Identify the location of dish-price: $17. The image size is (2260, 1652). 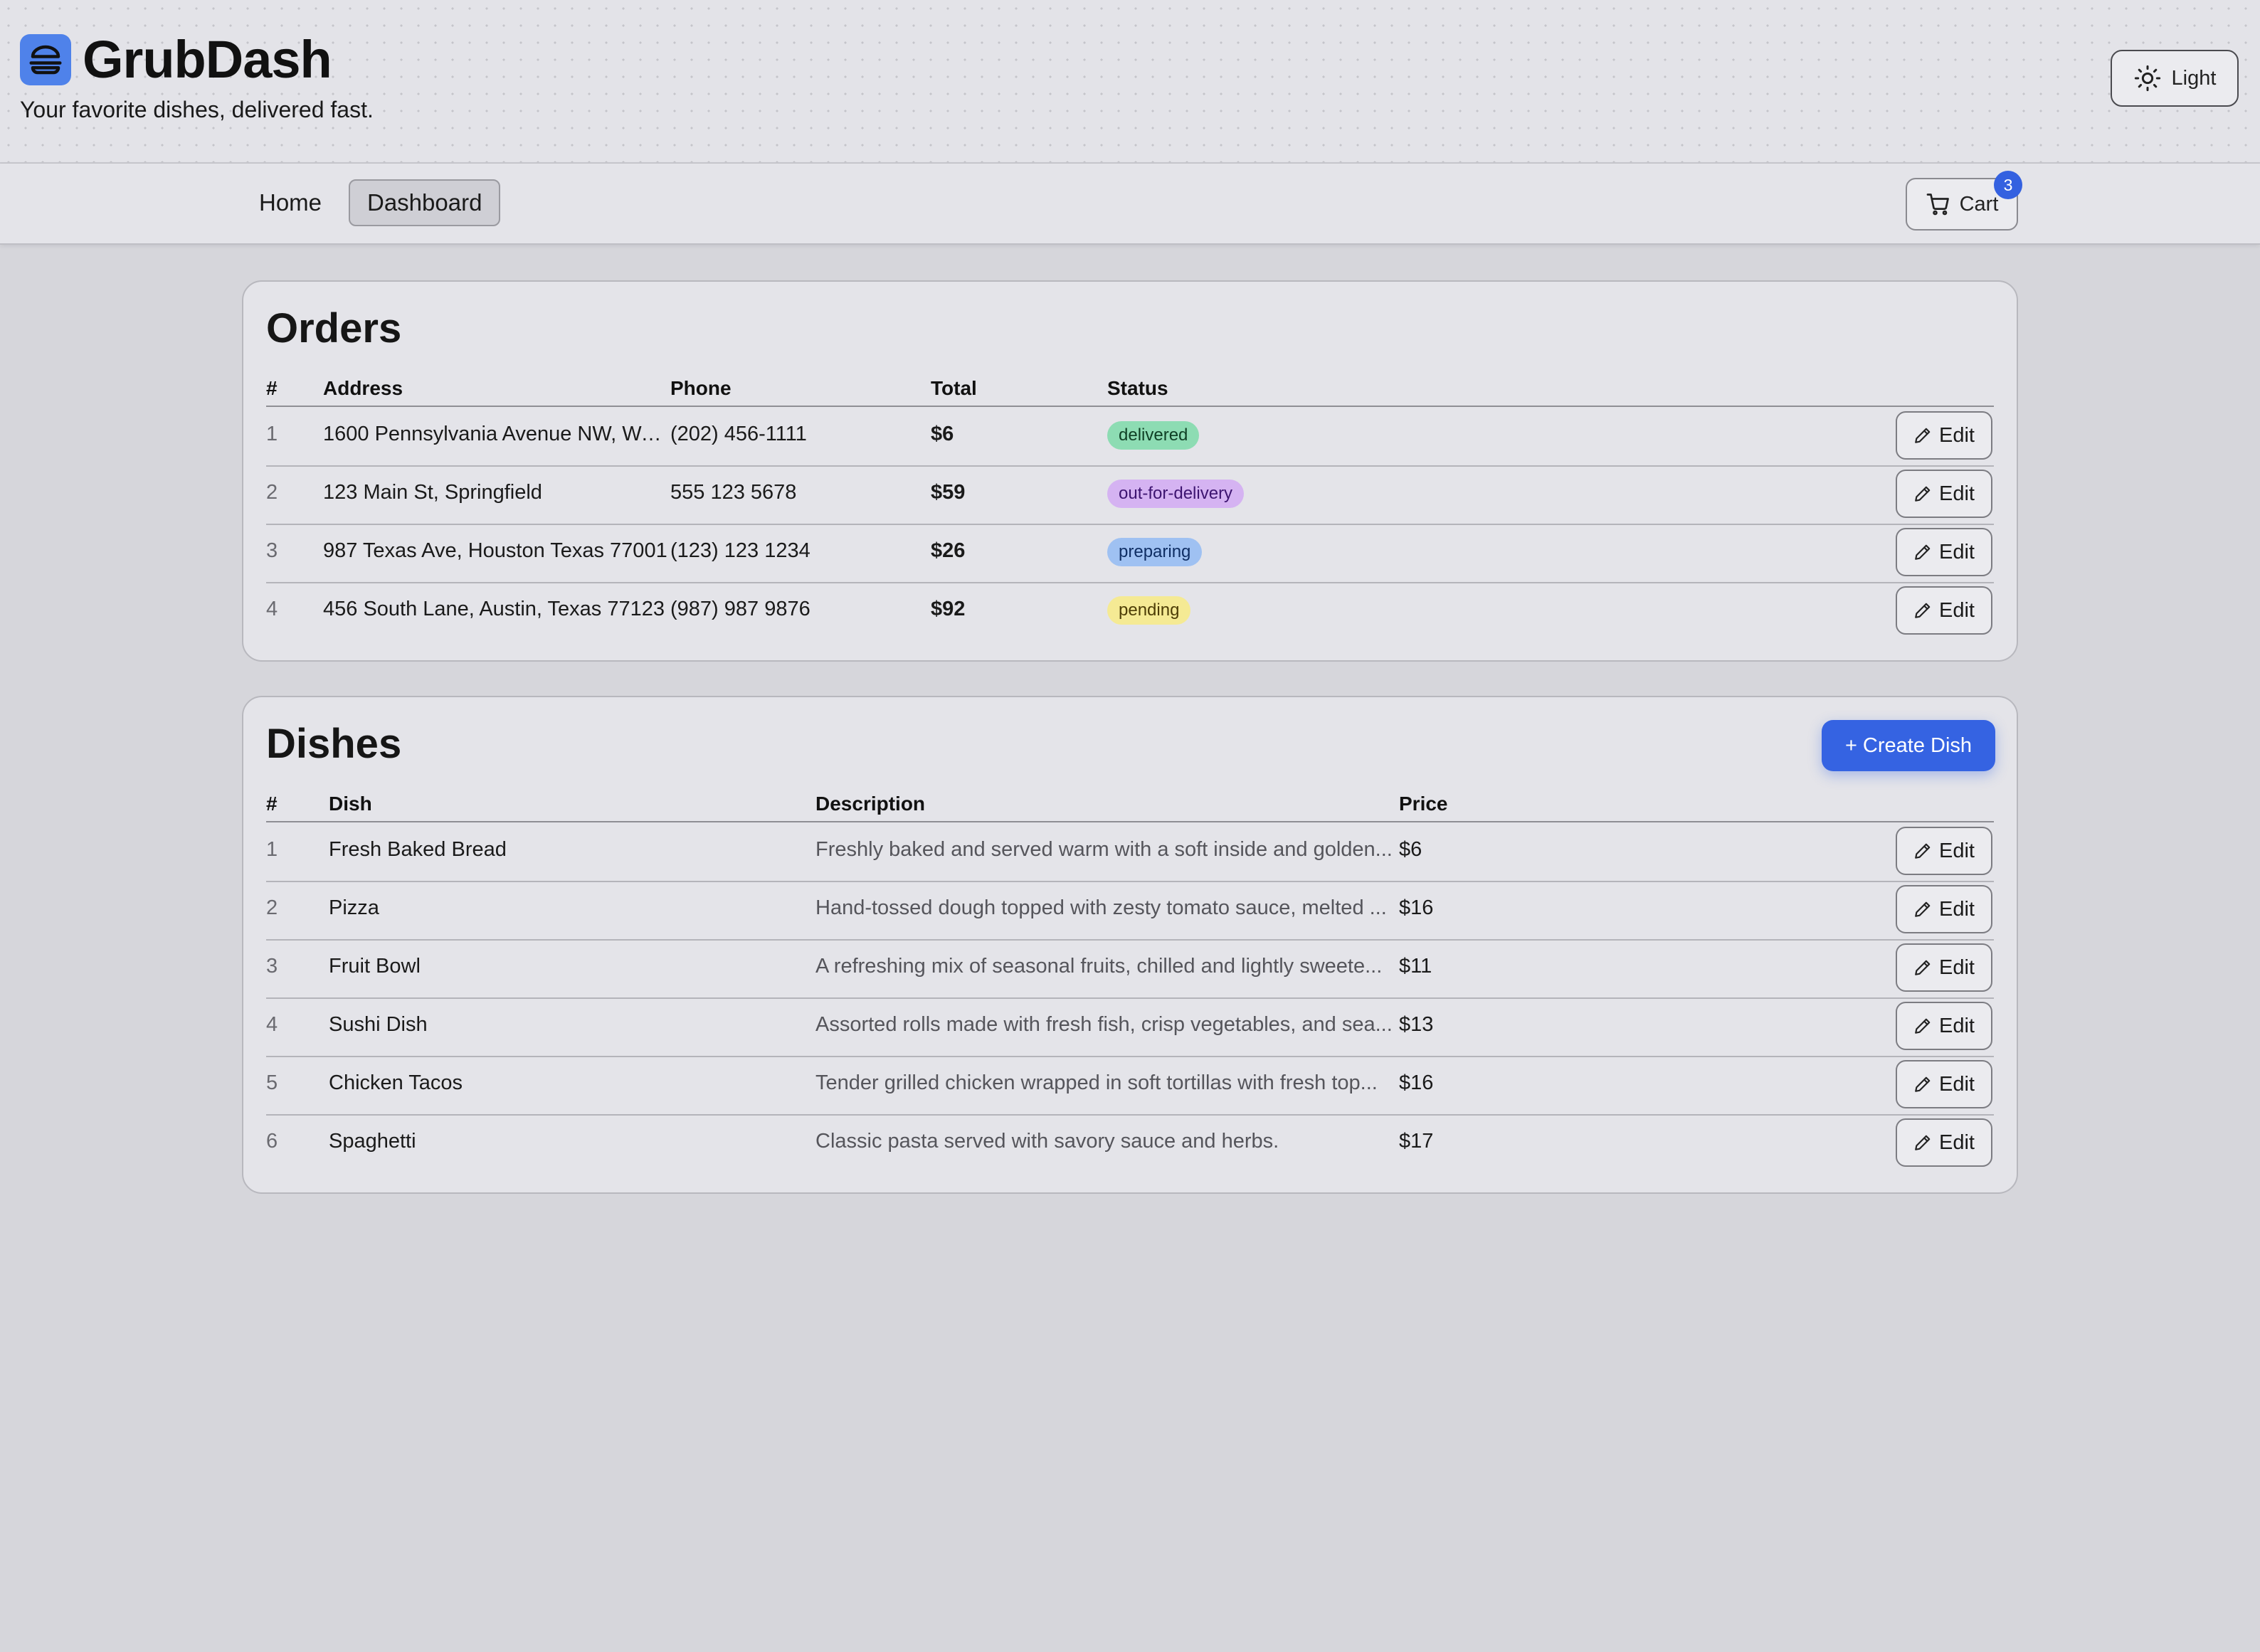
(1416, 1141).